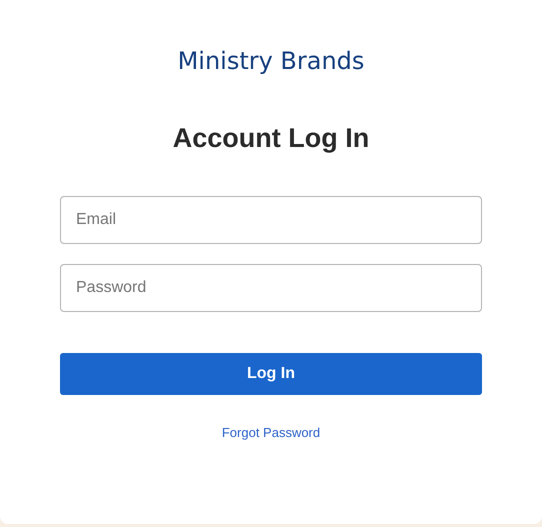 Image resolution: width=542 pixels, height=527 pixels. I want to click on input-field: Email, so click(271, 220).